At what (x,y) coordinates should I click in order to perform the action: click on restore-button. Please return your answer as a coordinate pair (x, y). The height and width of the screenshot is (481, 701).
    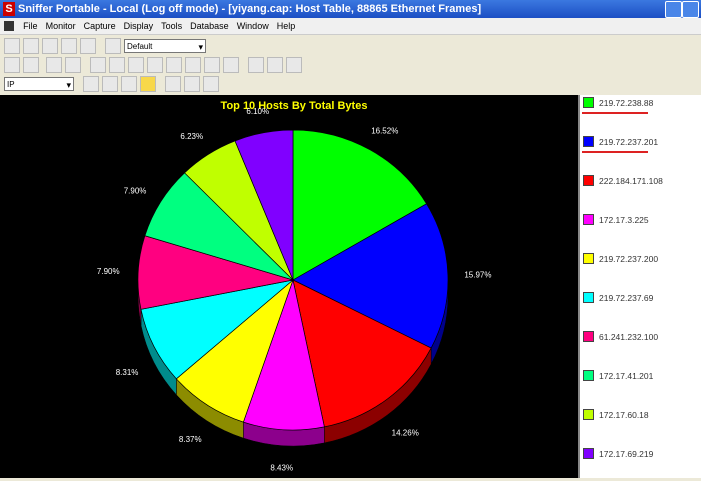
    Looking at the image, I should click on (690, 9).